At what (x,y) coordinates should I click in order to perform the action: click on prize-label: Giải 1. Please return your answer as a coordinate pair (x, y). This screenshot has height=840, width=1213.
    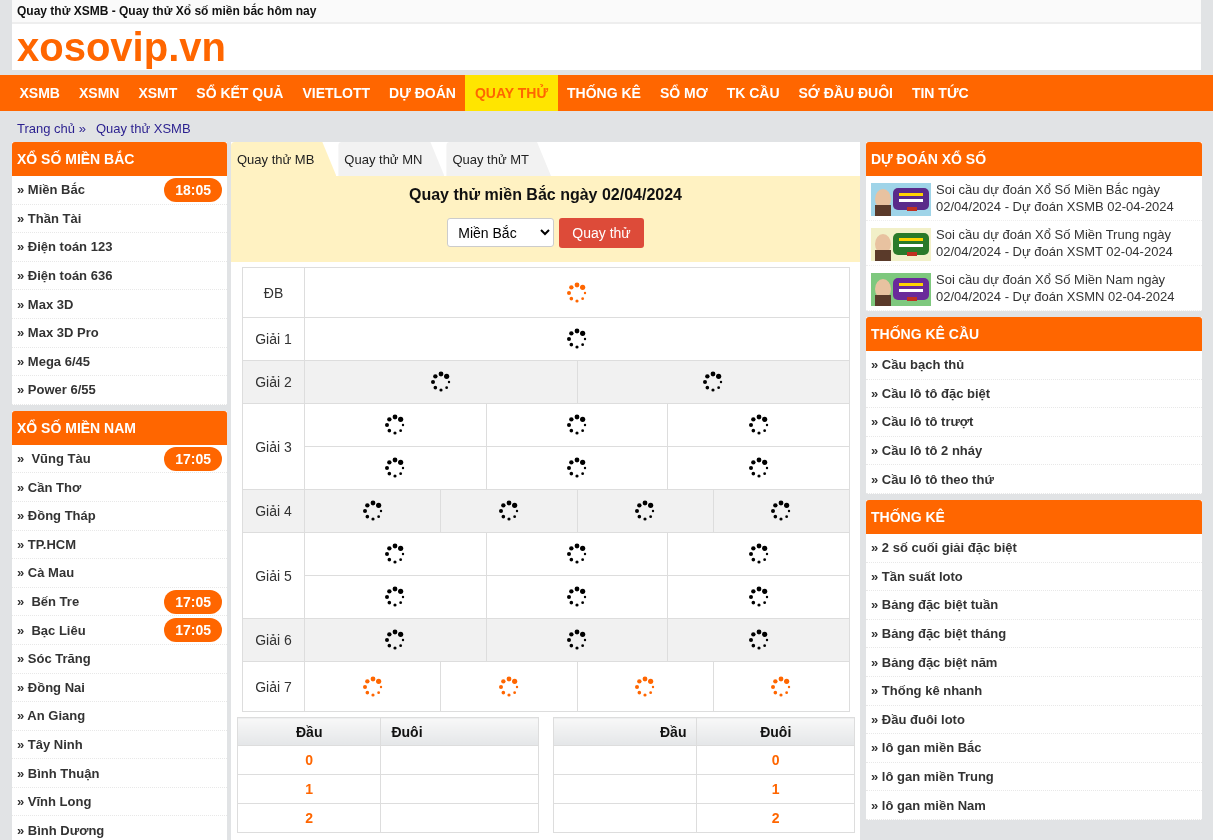
    Looking at the image, I should click on (273, 339).